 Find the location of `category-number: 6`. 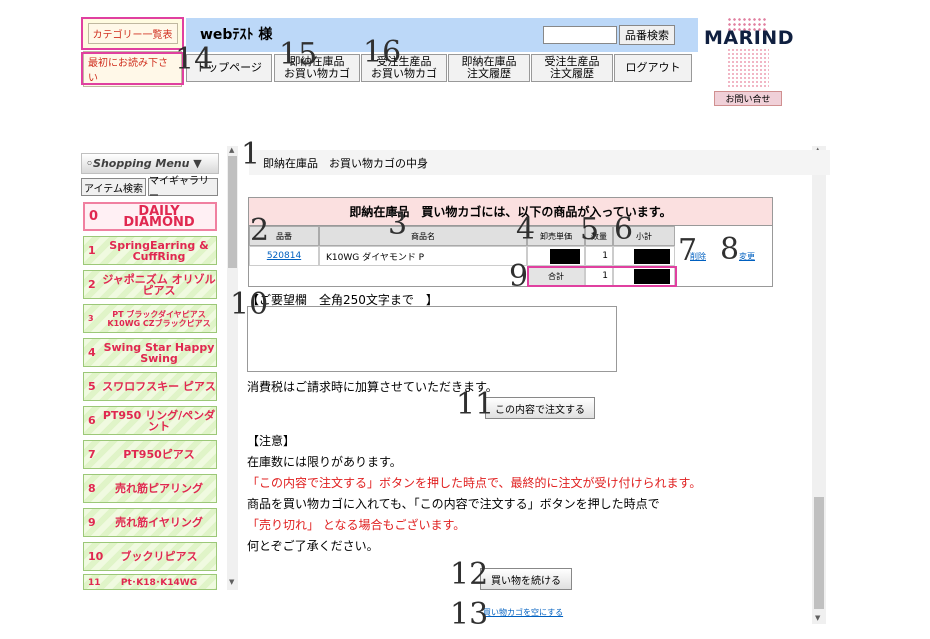

category-number: 6 is located at coordinates (92, 420).